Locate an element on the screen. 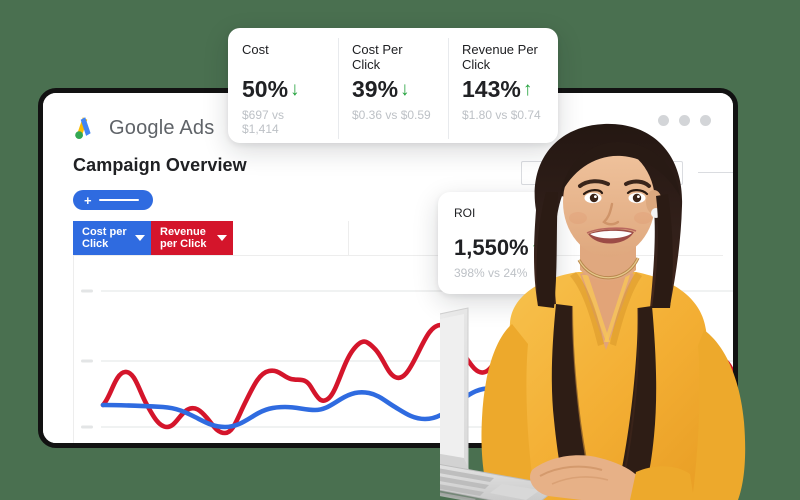  column-revenue-per-click-label: Revenue per Click is located at coordinates (183, 238).